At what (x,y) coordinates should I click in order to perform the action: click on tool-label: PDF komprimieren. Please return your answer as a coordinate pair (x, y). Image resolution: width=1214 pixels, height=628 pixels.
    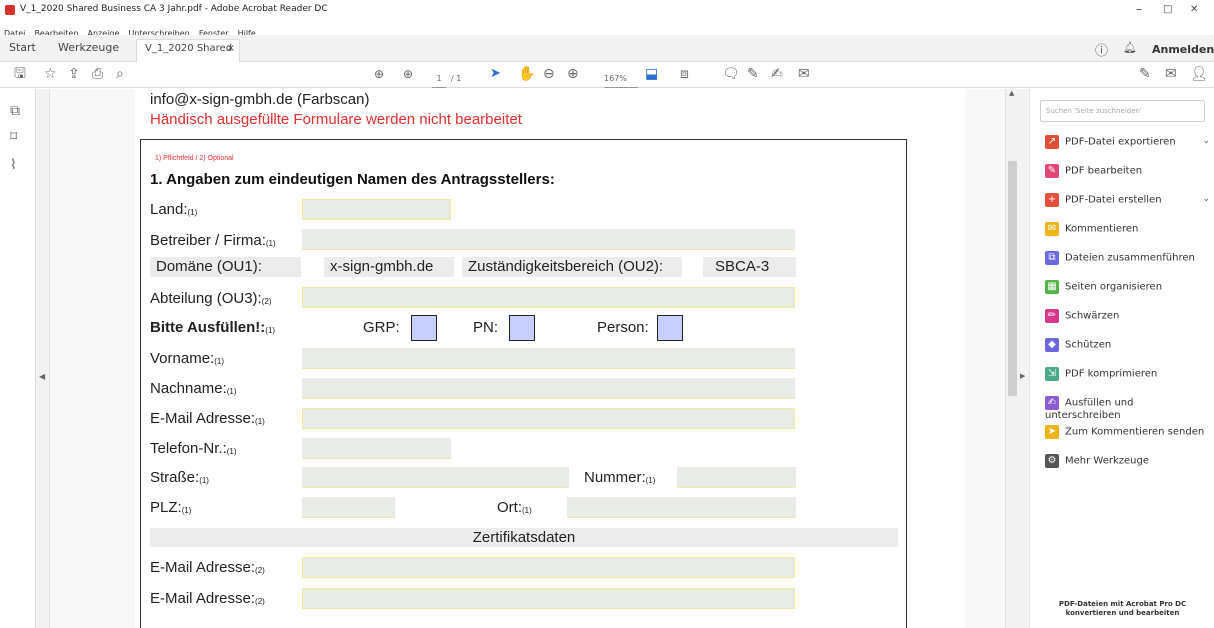
    Looking at the image, I should click on (1111, 374).